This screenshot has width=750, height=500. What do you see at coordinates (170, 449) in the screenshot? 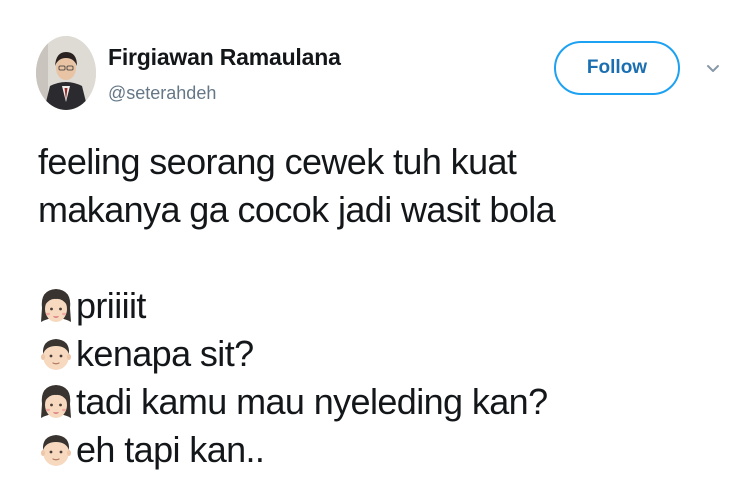
I see `dialogue-text: eh tapi kan..` at bounding box center [170, 449].